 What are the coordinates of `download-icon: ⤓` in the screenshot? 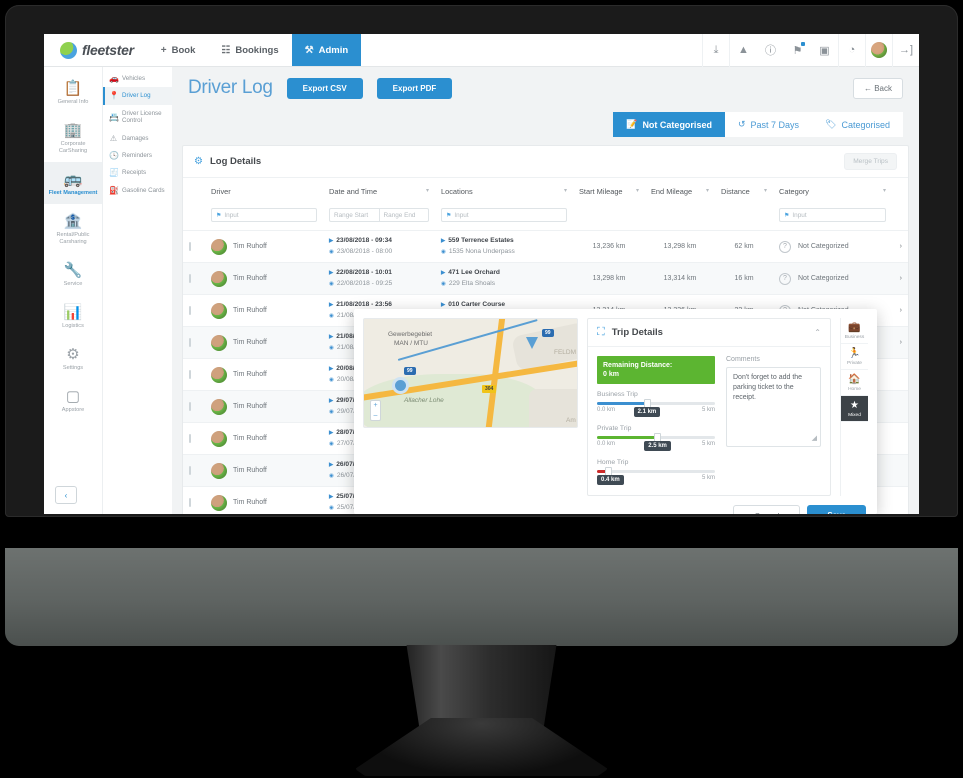 It's located at (715, 50).